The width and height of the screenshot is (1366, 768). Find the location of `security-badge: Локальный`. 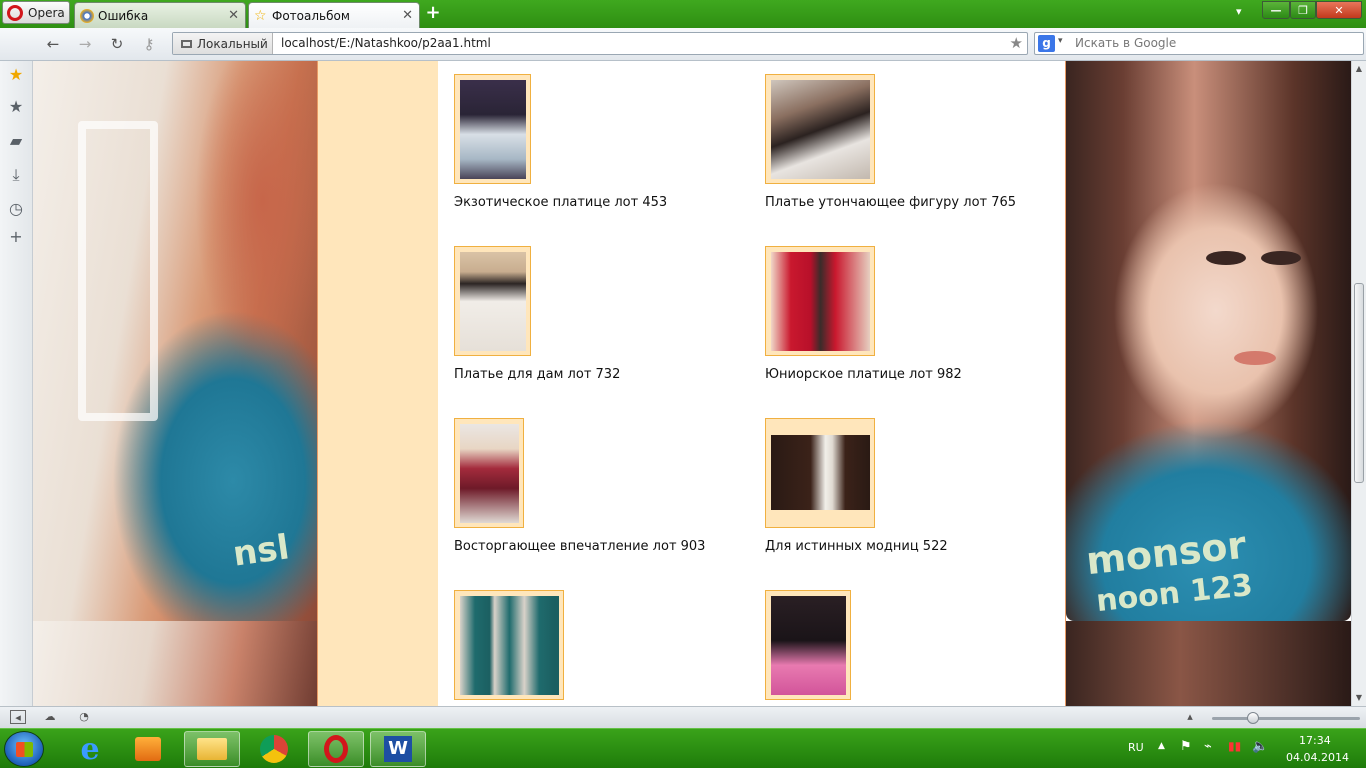

security-badge: Локальный is located at coordinates (223, 43).